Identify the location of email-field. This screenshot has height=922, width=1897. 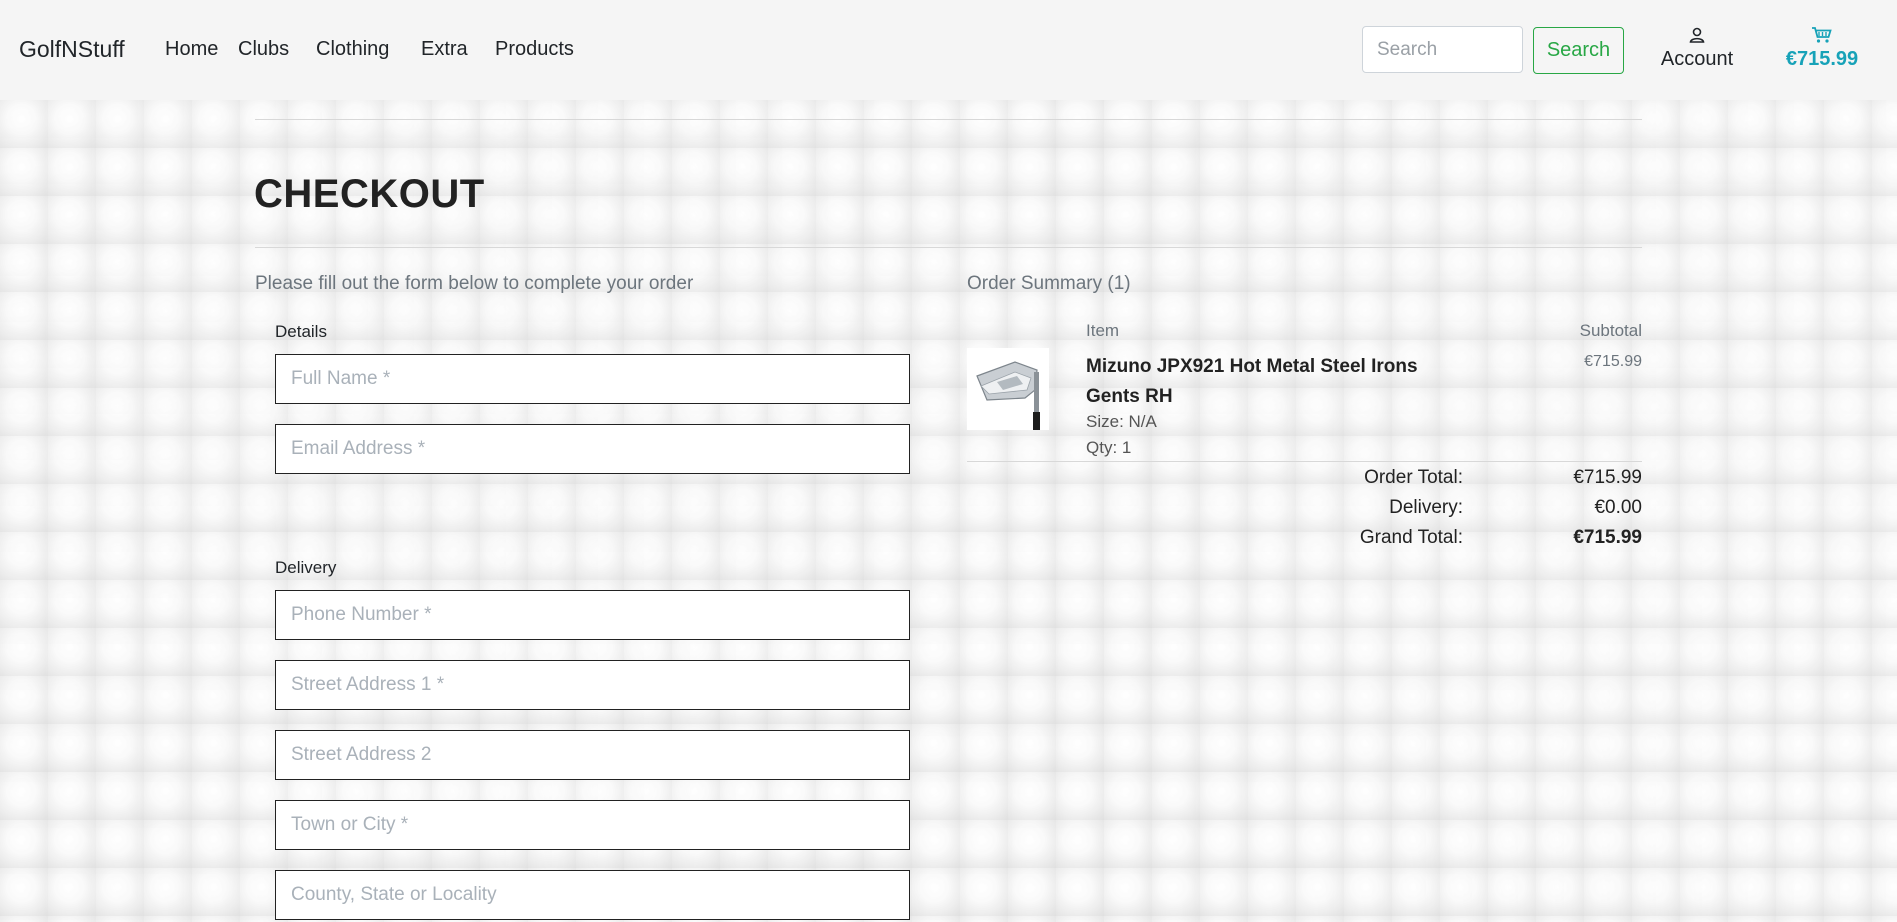
(592, 449).